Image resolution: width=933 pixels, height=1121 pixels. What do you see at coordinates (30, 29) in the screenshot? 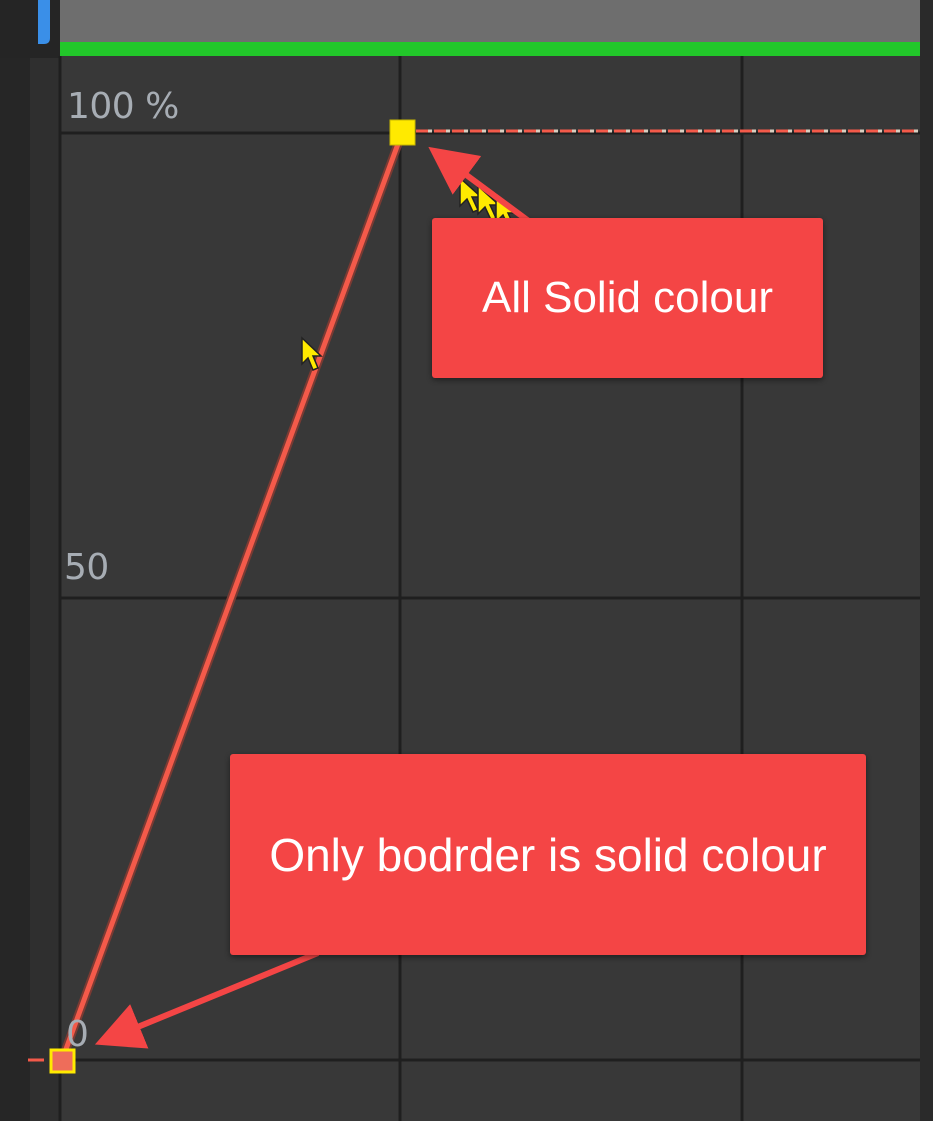
I see `ruler-corner` at bounding box center [30, 29].